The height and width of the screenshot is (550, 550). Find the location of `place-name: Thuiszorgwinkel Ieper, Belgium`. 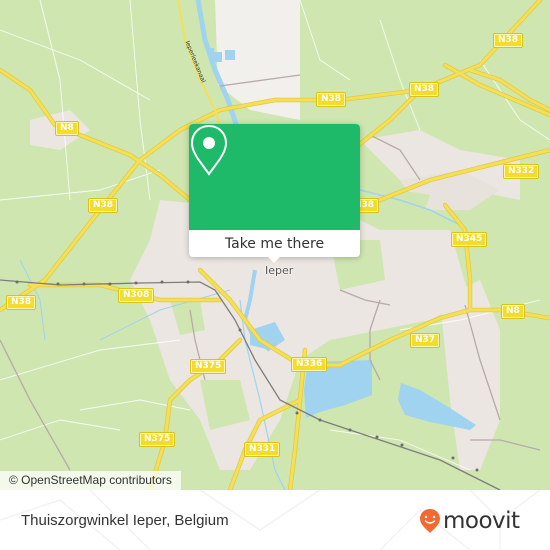

place-name: Thuiszorgwinkel Ieper, Belgium is located at coordinates (125, 520).